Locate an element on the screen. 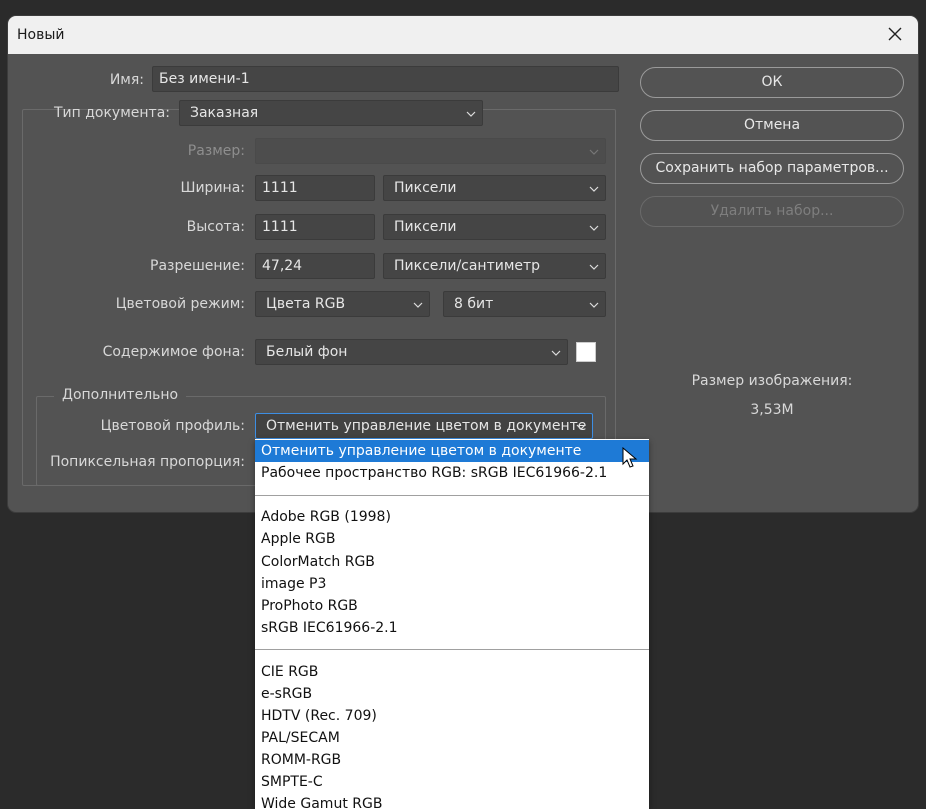 This screenshot has height=809, width=926. dropdown-option: ProPhoto RGB is located at coordinates (452, 606).